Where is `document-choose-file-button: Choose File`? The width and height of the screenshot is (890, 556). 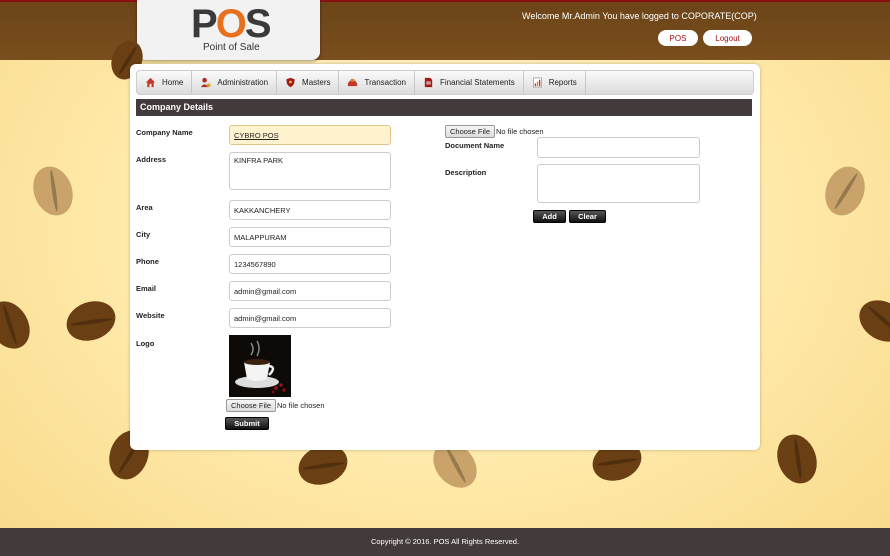
document-choose-file-button: Choose File is located at coordinates (470, 131).